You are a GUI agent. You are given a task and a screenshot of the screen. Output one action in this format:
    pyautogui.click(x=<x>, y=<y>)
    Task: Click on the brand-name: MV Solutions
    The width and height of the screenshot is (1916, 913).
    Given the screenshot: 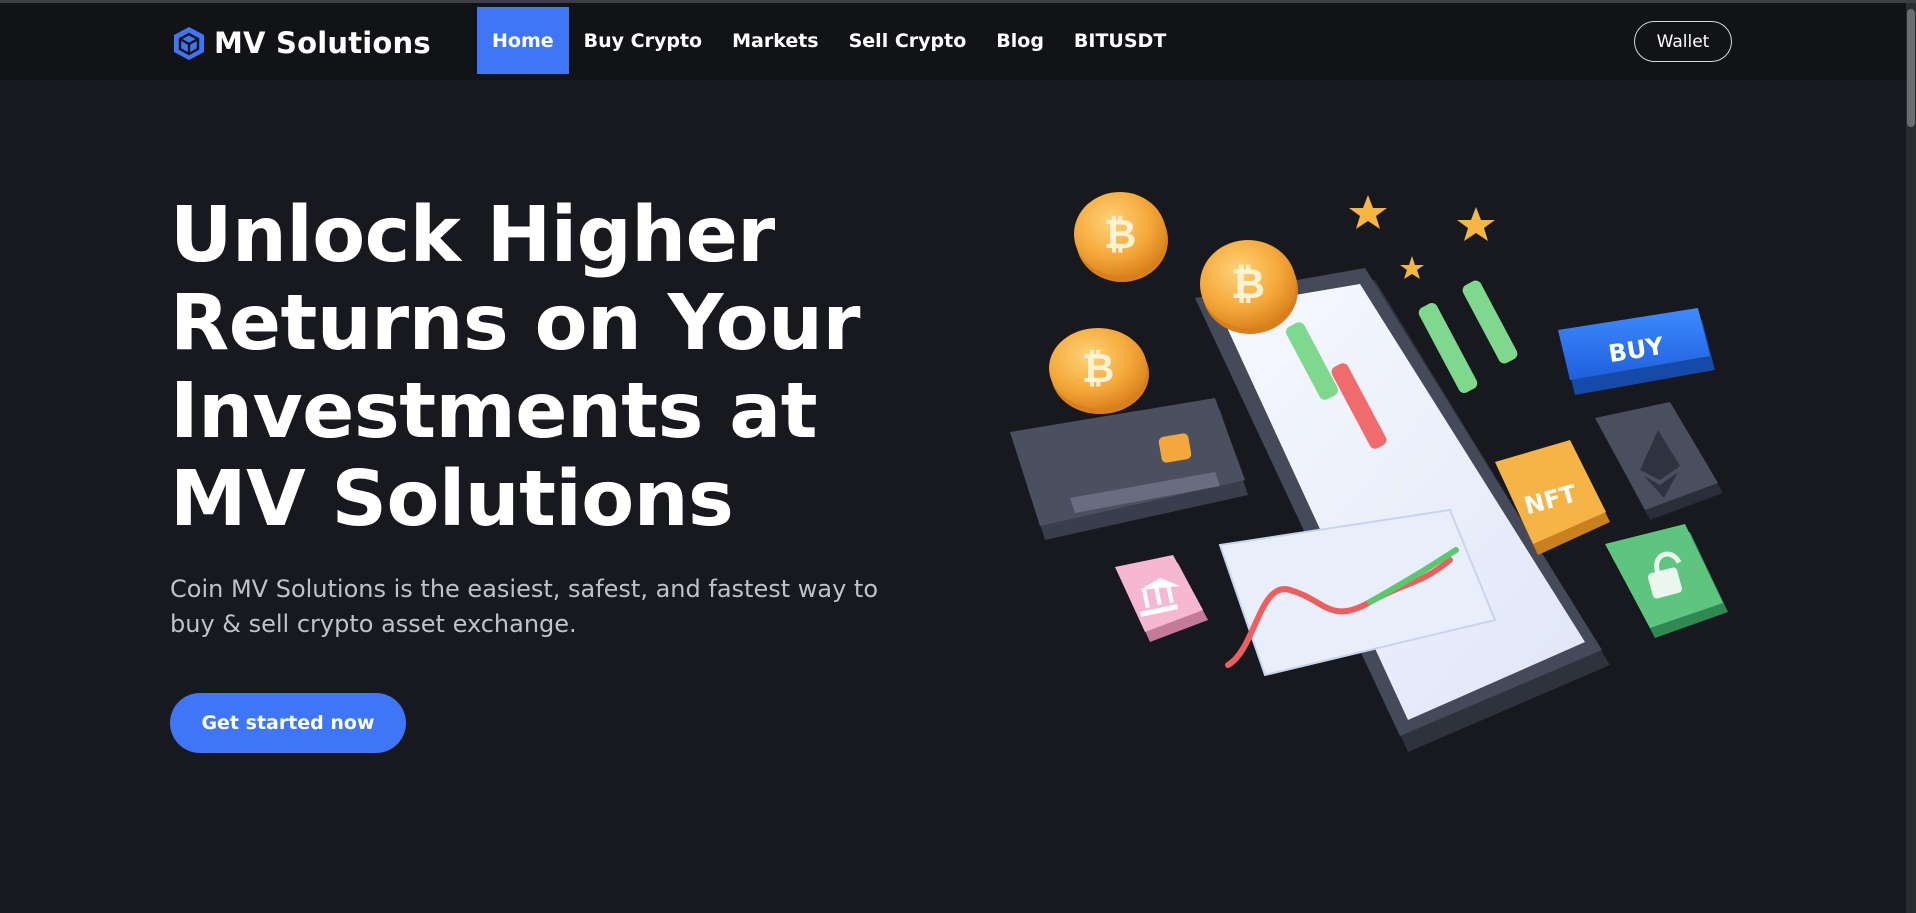 What is the action you would take?
    pyautogui.click(x=322, y=43)
    